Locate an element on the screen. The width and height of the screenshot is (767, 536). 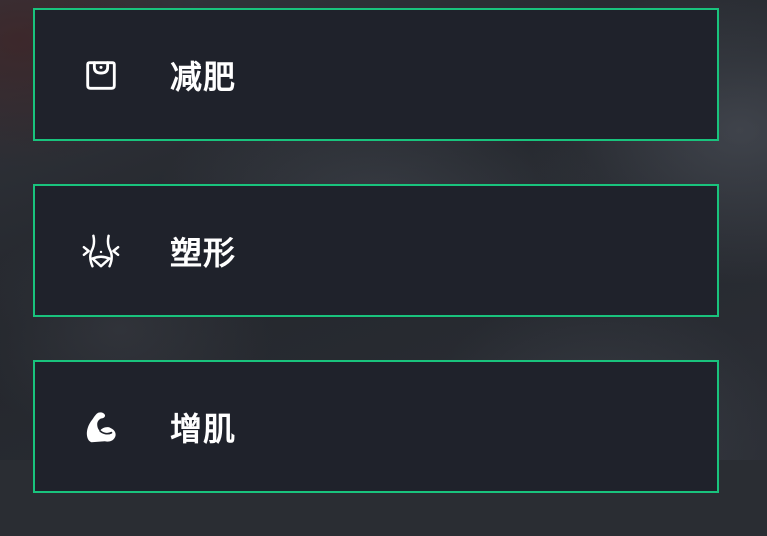
scale-icon is located at coordinates (101, 75).